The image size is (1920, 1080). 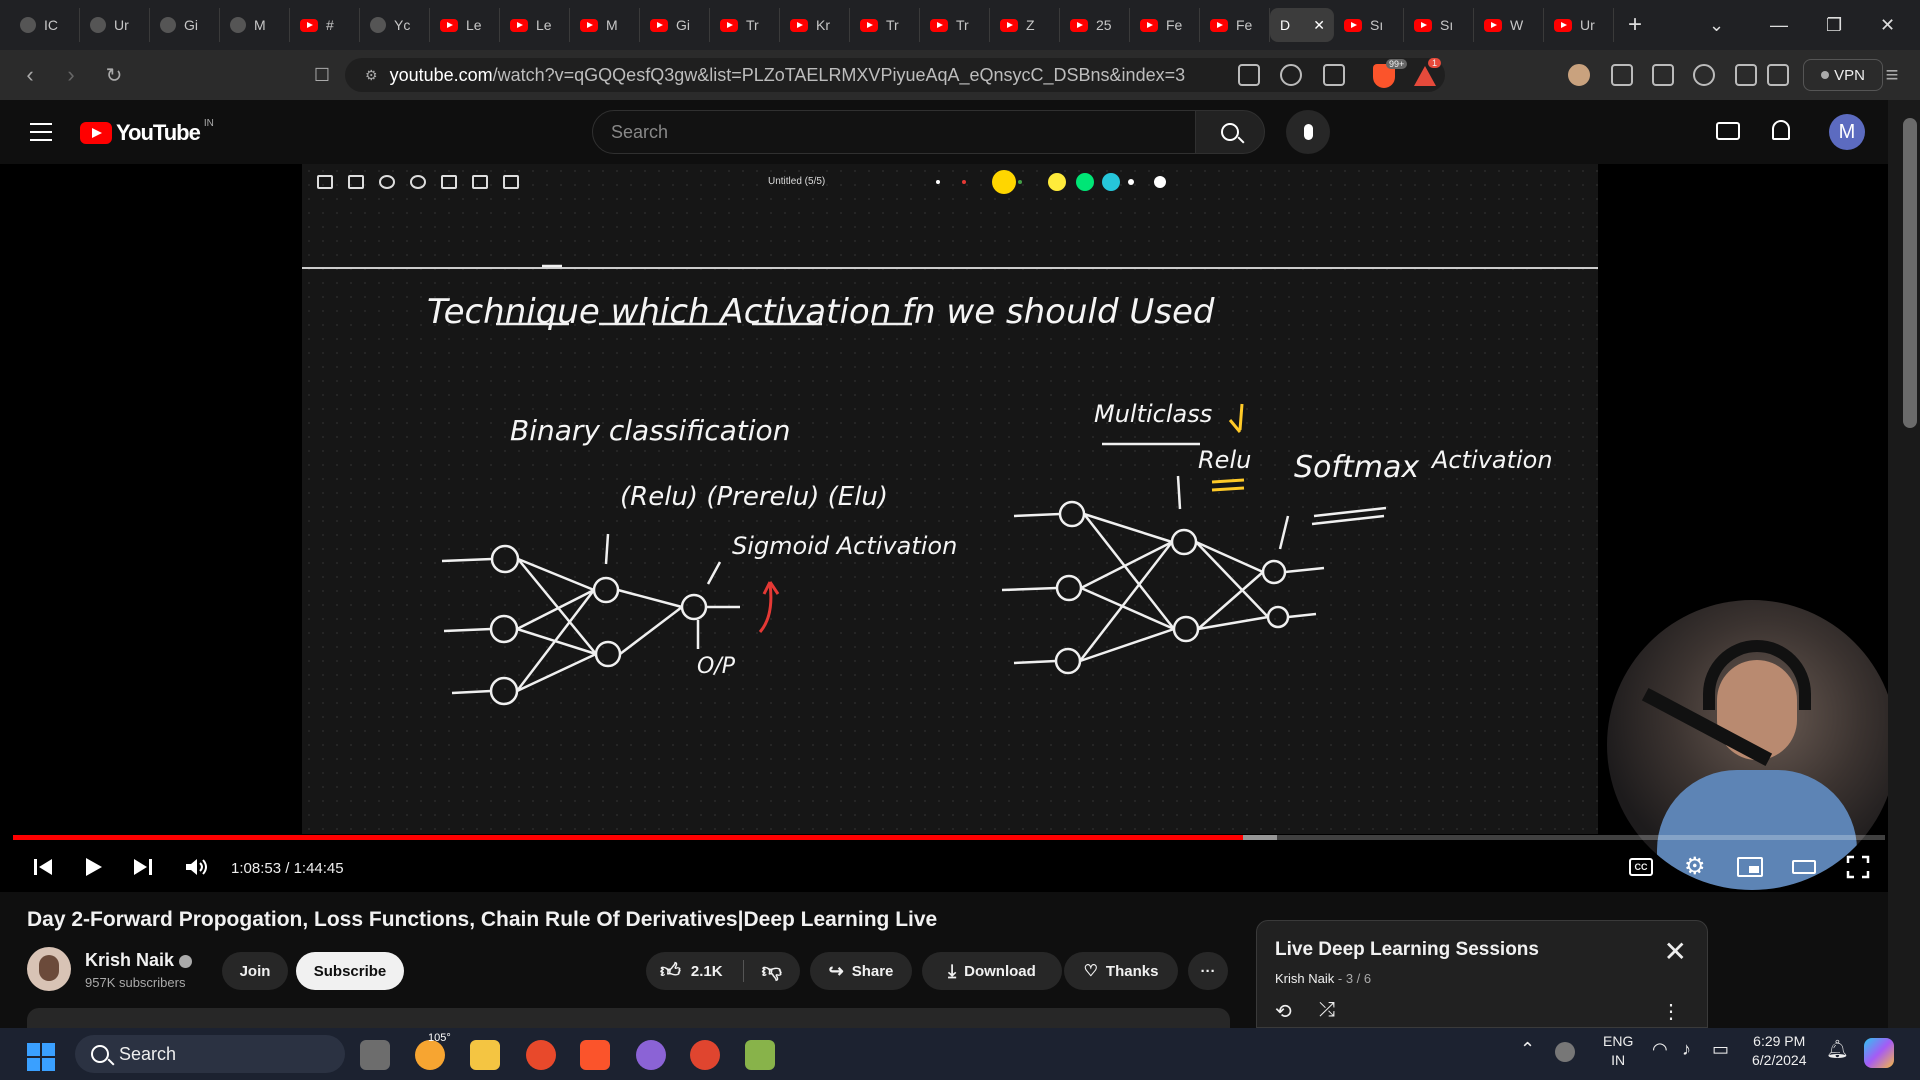 What do you see at coordinates (1407, 950) in the screenshot?
I see `playlist-title: Live Deep Learning Sessions` at bounding box center [1407, 950].